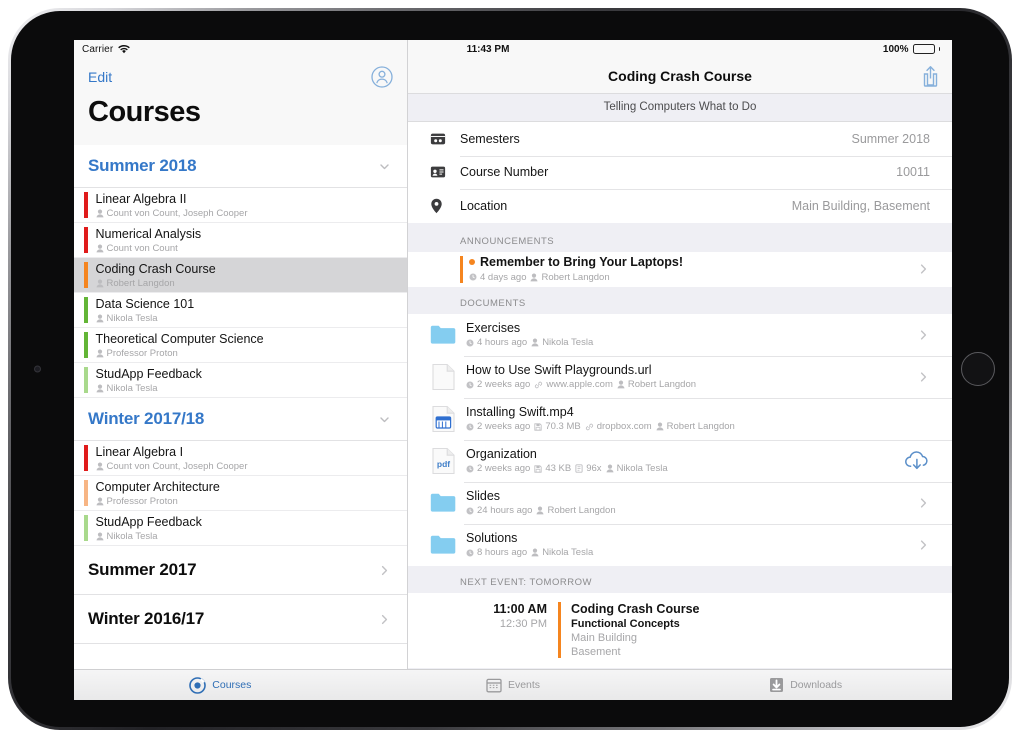  Describe the element at coordinates (538, 385) in the screenshot. I see `link-icon` at that location.